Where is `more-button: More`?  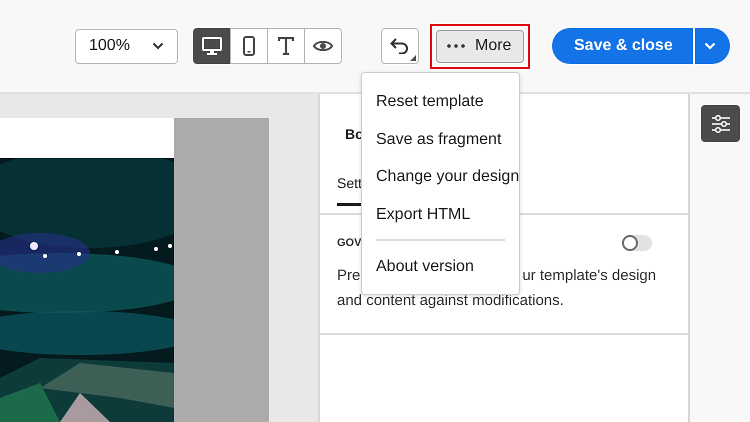 more-button: More is located at coordinates (480, 46).